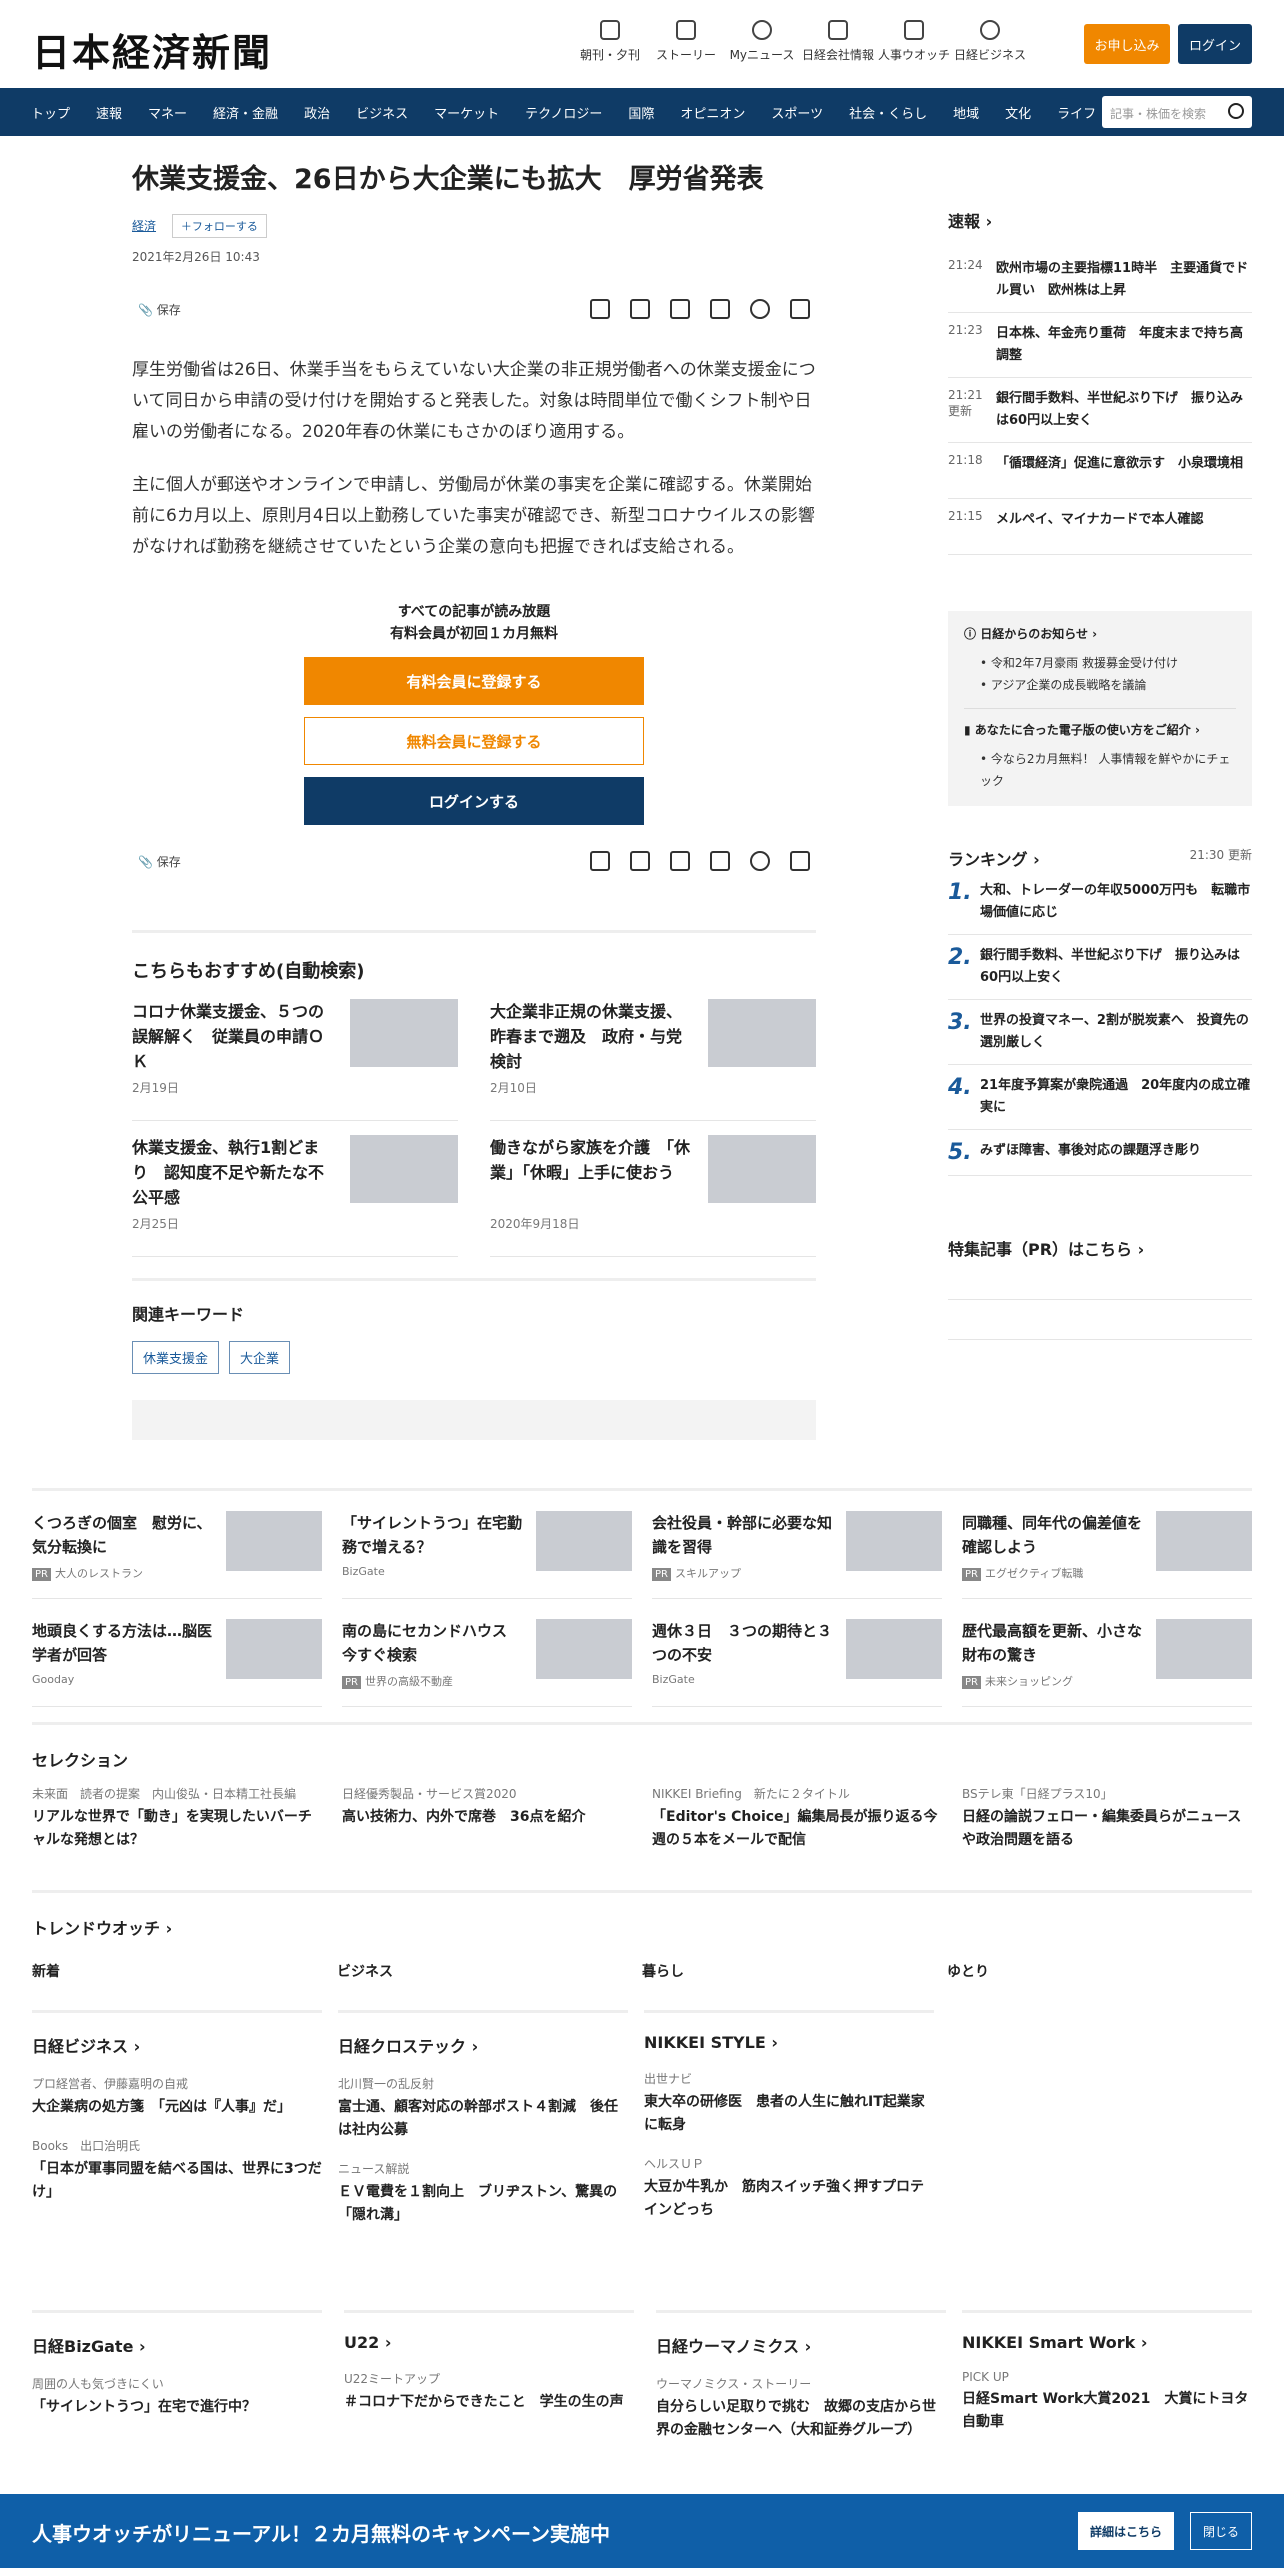 Image resolution: width=1284 pixels, height=2568 pixels. I want to click on media-head: 日経BizGate ›, so click(177, 2333).